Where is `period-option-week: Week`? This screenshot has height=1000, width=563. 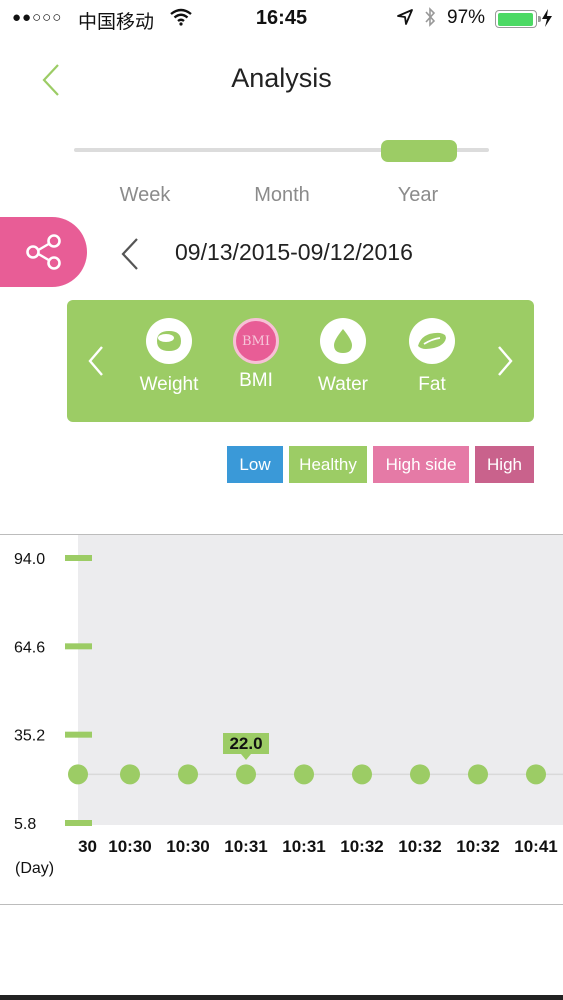 period-option-week: Week is located at coordinates (145, 195).